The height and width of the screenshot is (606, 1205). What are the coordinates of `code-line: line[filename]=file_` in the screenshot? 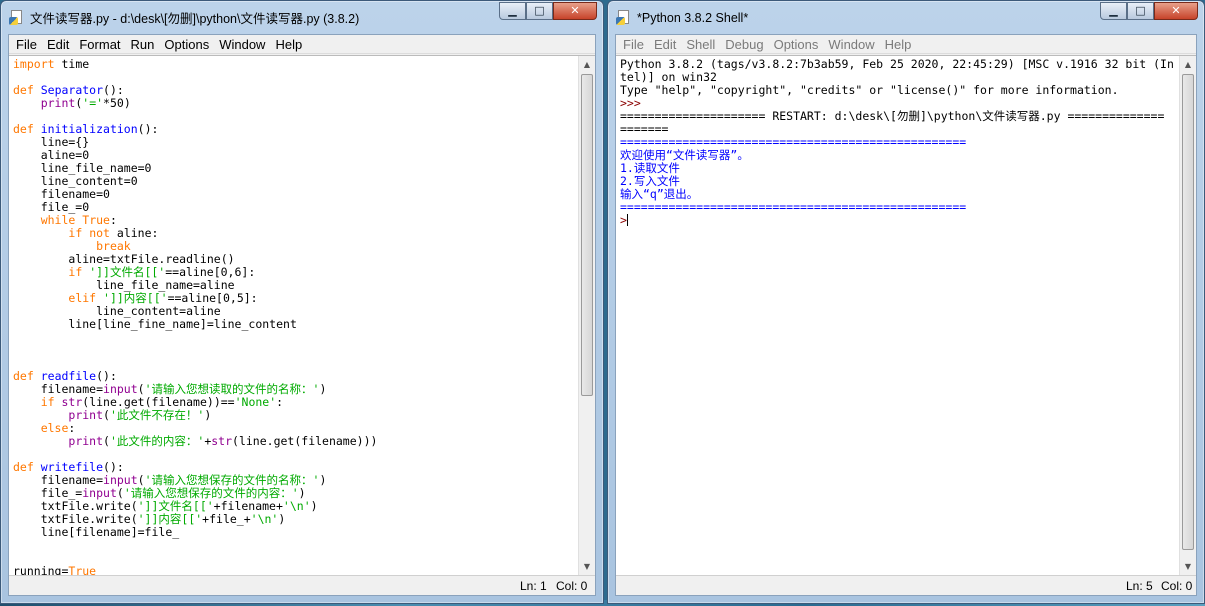 It's located at (96, 532).